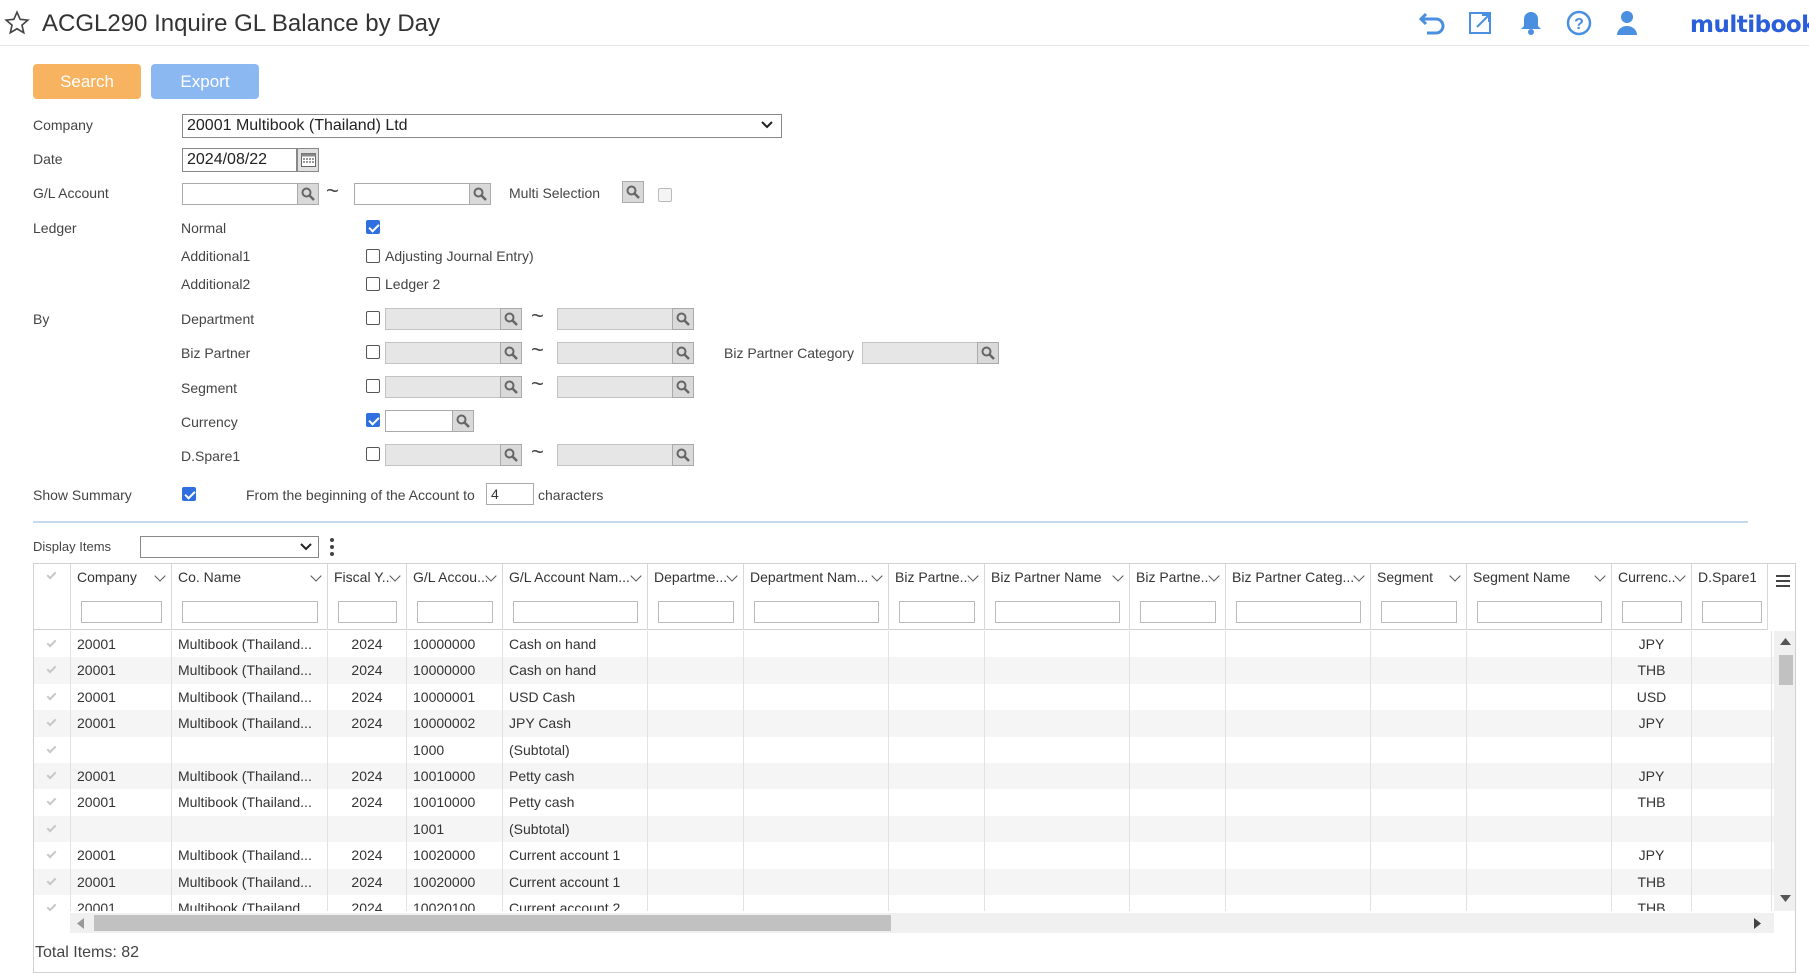  I want to click on gl-account-to-input, so click(412, 194).